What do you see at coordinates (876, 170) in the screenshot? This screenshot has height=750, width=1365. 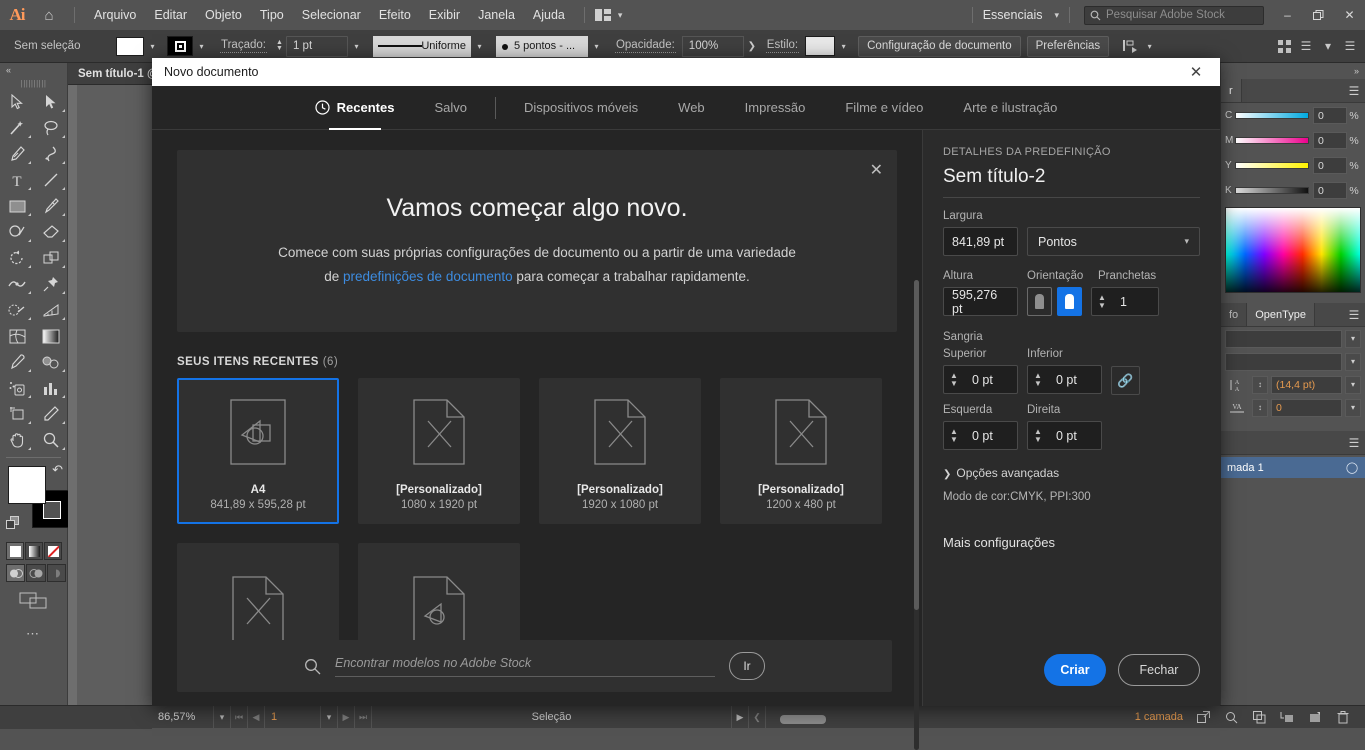 I see `close-icon: ✕` at bounding box center [876, 170].